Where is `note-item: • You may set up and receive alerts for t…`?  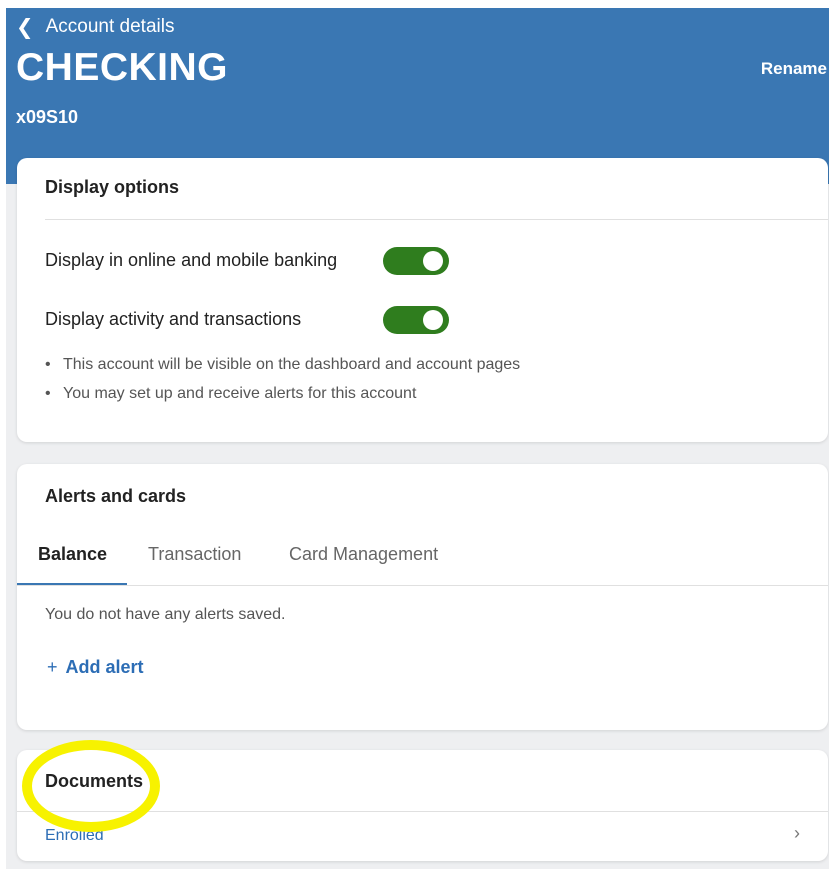
note-item: • You may set up and receive alerts for t… is located at coordinates (230, 394).